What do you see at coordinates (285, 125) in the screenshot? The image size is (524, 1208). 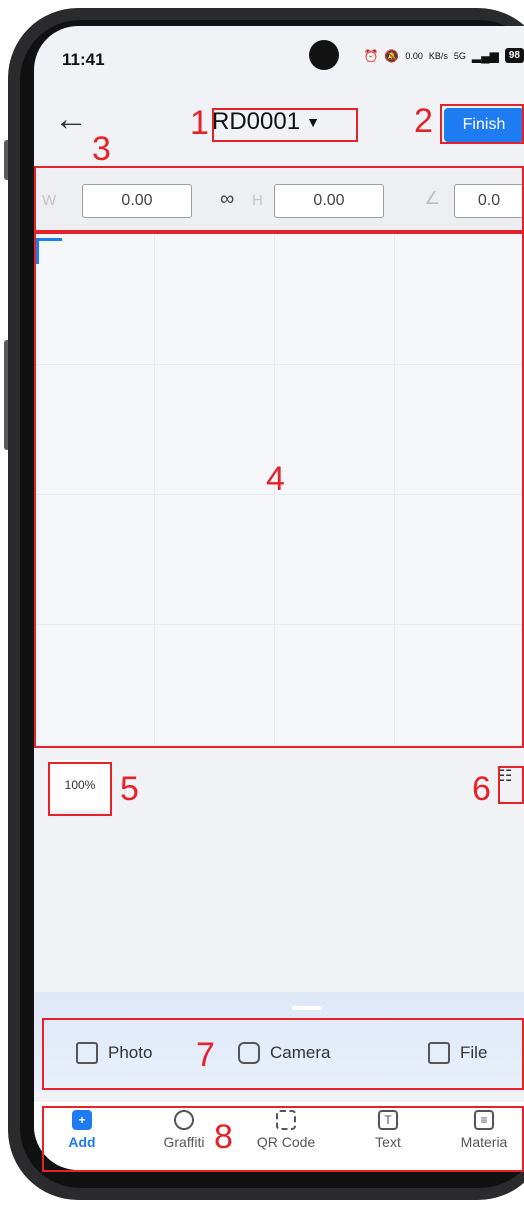 I see `annotation-box-title` at bounding box center [285, 125].